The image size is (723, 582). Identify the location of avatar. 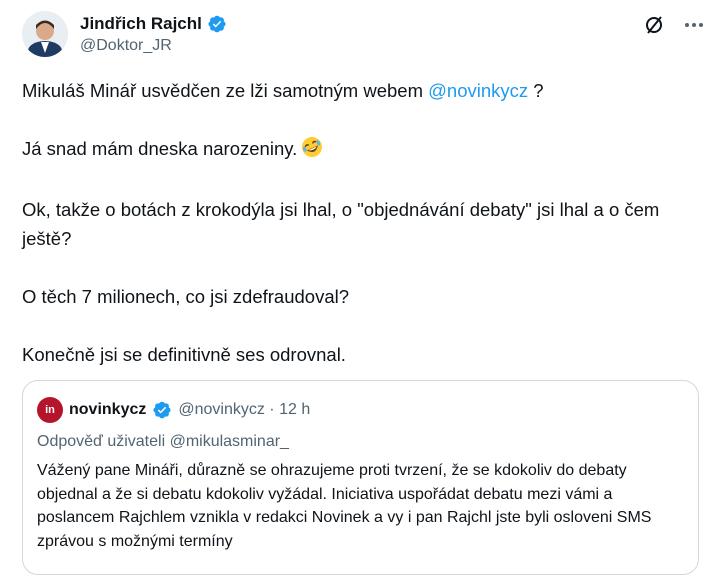
(45, 34).